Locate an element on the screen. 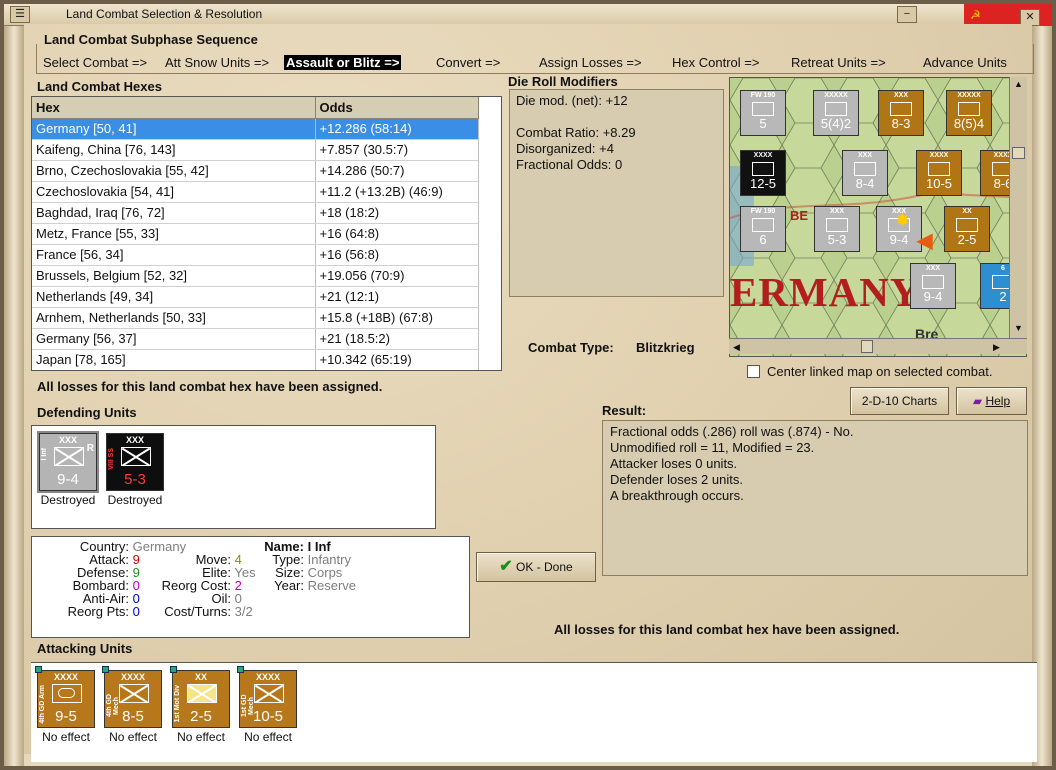  map-counter: XXX 9-4 is located at coordinates (933, 286).